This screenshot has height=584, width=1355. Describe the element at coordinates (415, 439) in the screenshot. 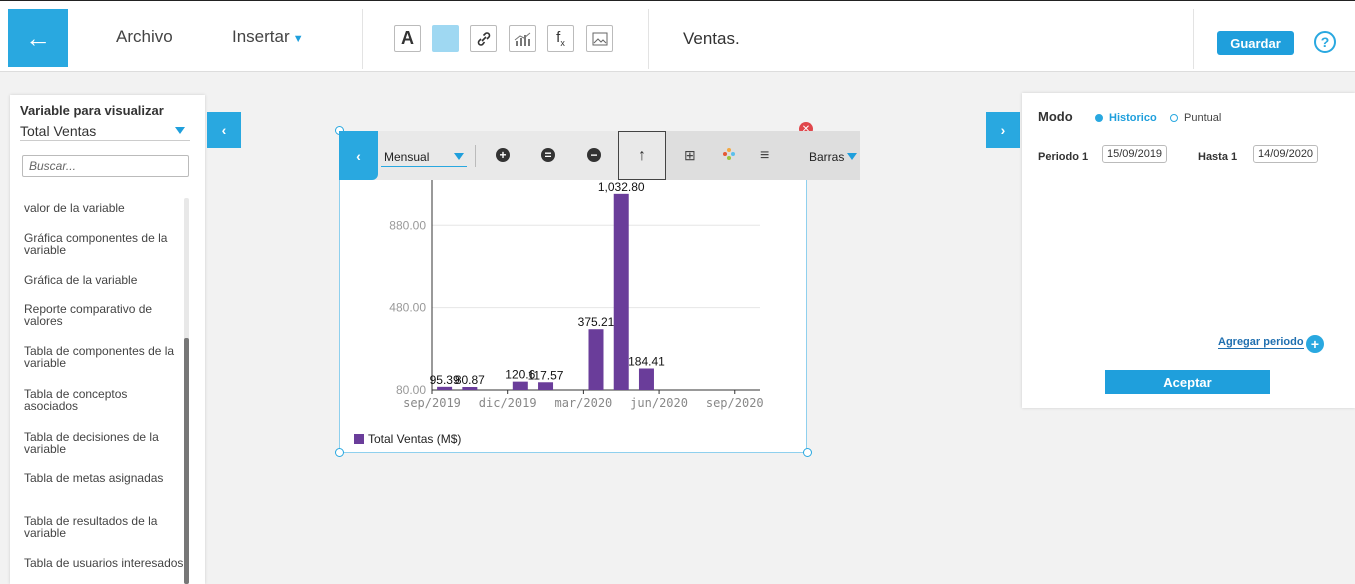

I see `legend-label: Total Ventas (M$)` at that location.